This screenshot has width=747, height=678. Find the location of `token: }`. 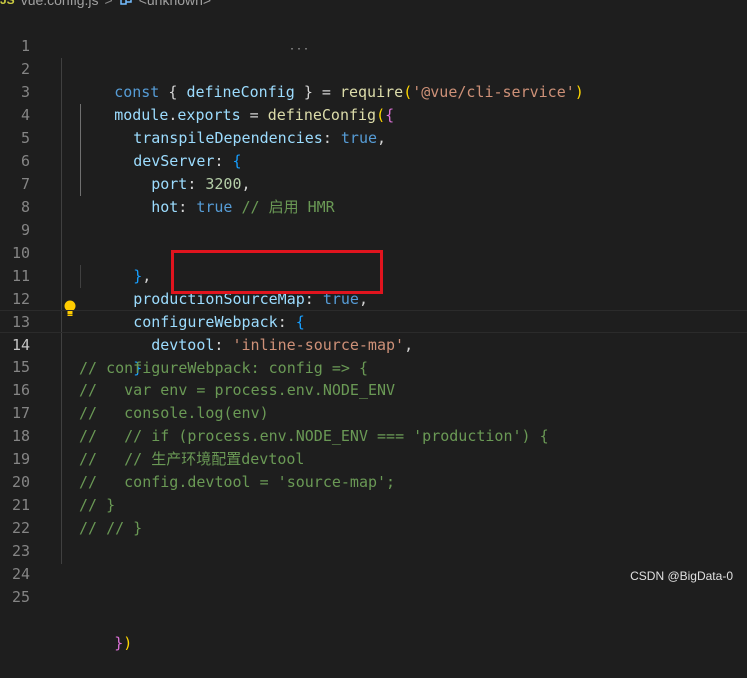

token: } is located at coordinates (119, 643).